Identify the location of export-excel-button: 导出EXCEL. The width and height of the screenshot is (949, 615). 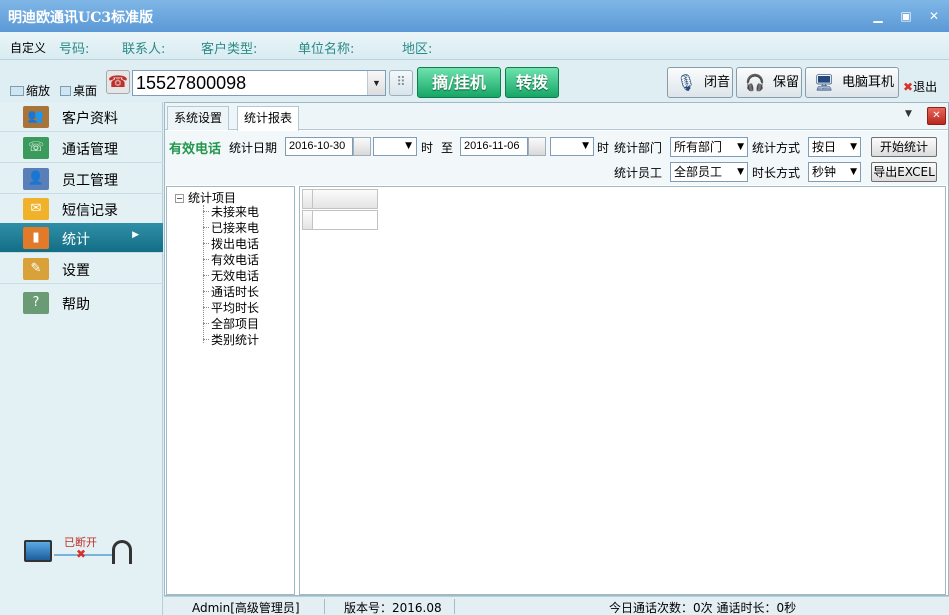
(904, 172).